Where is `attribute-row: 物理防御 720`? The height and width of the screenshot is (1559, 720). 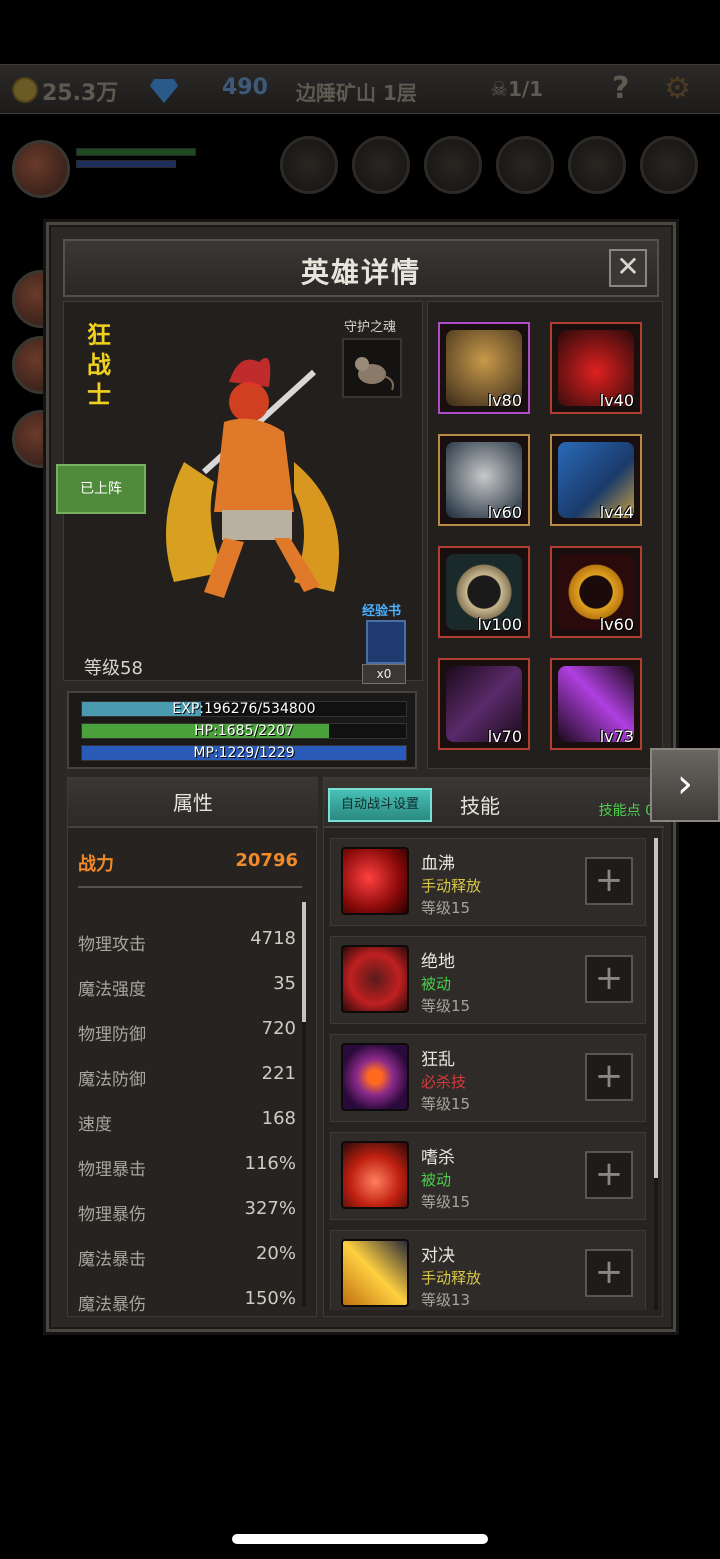
attribute-row: 物理防御 720 is located at coordinates (187, 1031).